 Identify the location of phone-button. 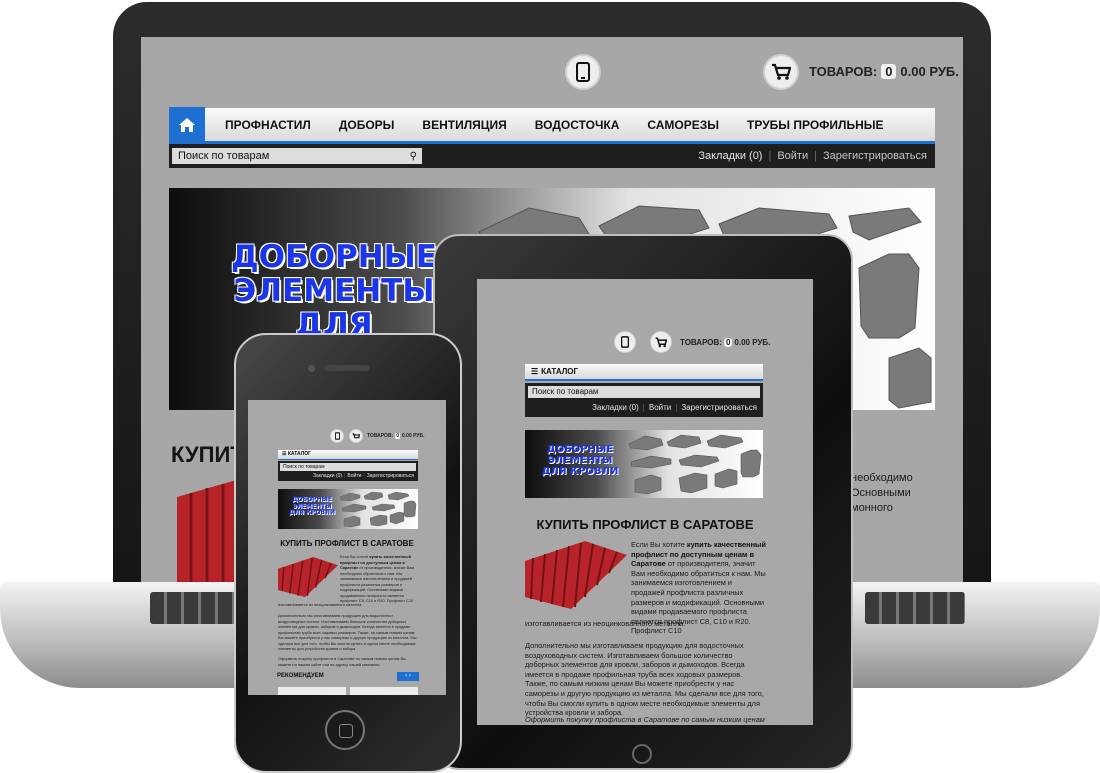
(583, 72).